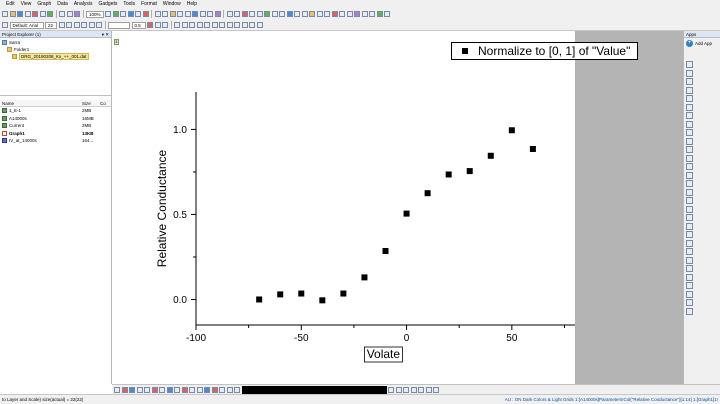 This screenshot has height=404, width=720. What do you see at coordinates (187, 14) in the screenshot?
I see `axis-icon` at bounding box center [187, 14].